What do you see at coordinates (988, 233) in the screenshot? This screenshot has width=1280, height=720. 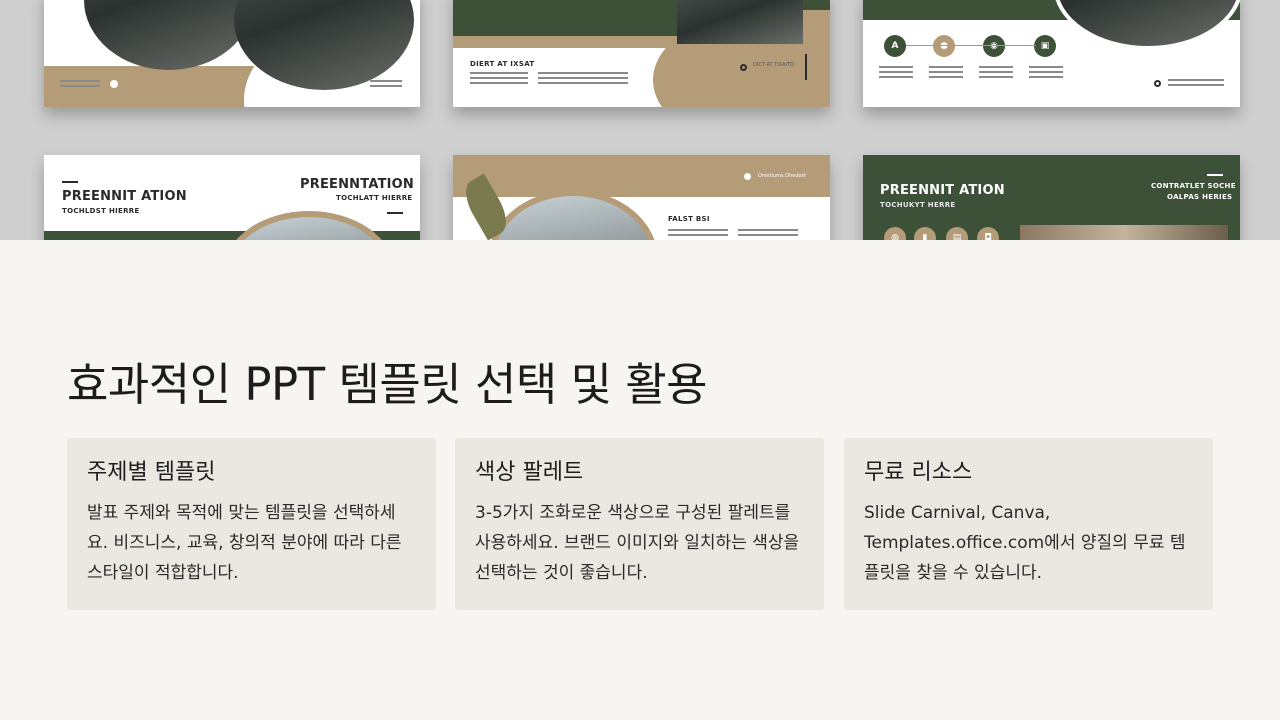 I see `lock-icon: ◘` at bounding box center [988, 233].